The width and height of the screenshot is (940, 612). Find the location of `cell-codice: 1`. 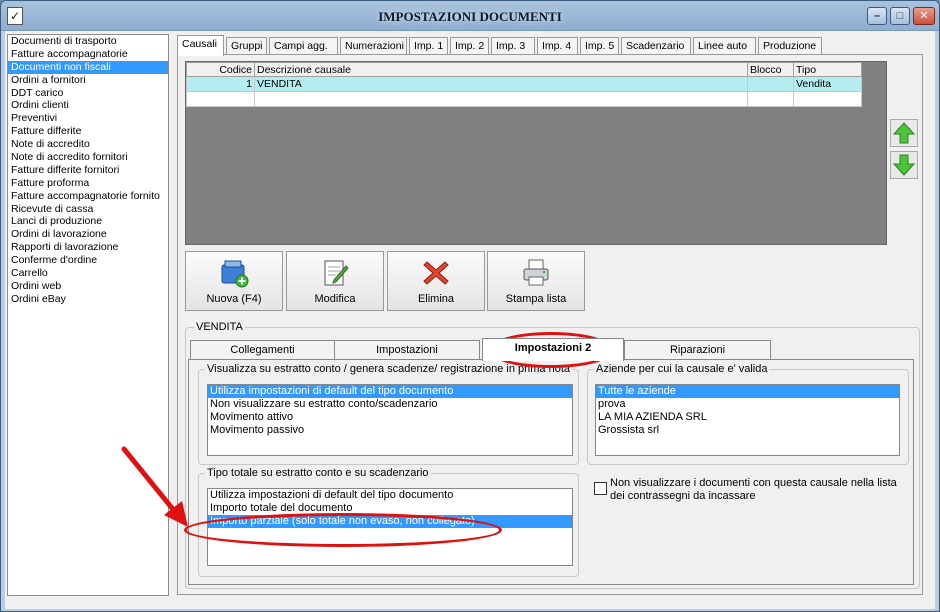

cell-codice: 1 is located at coordinates (220, 84).